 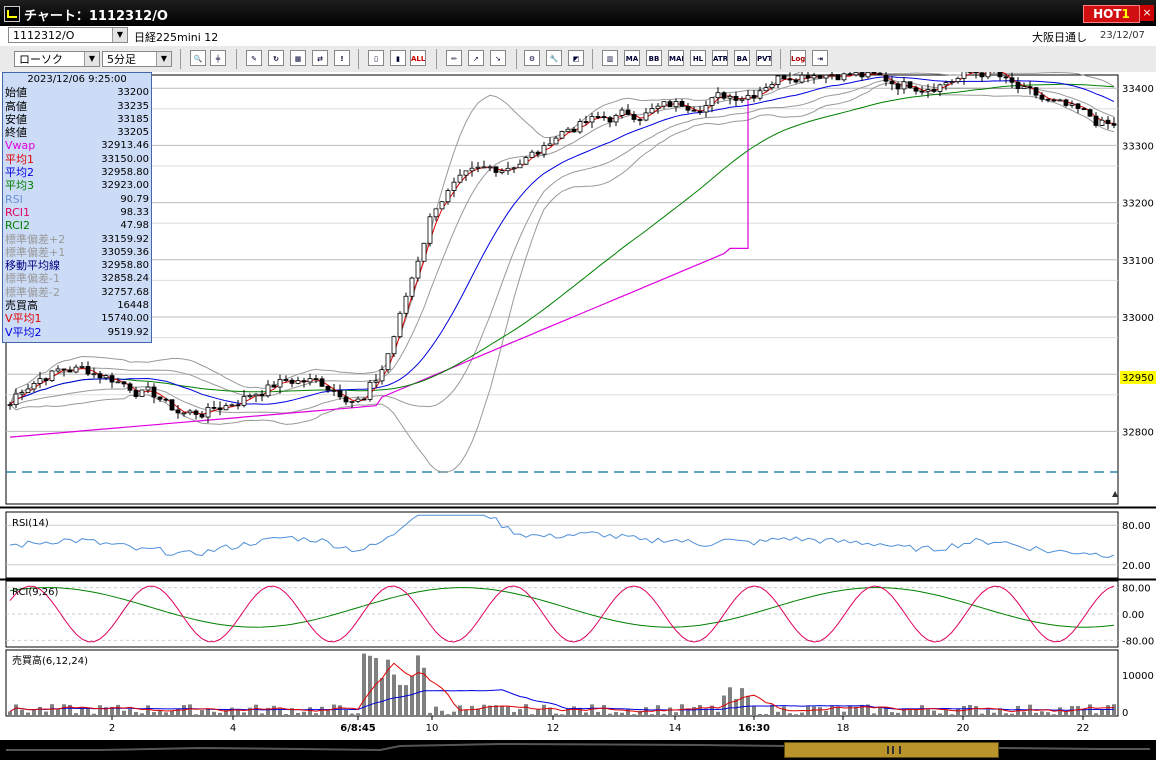 I want to click on info-value: 98.33, so click(x=134, y=212).